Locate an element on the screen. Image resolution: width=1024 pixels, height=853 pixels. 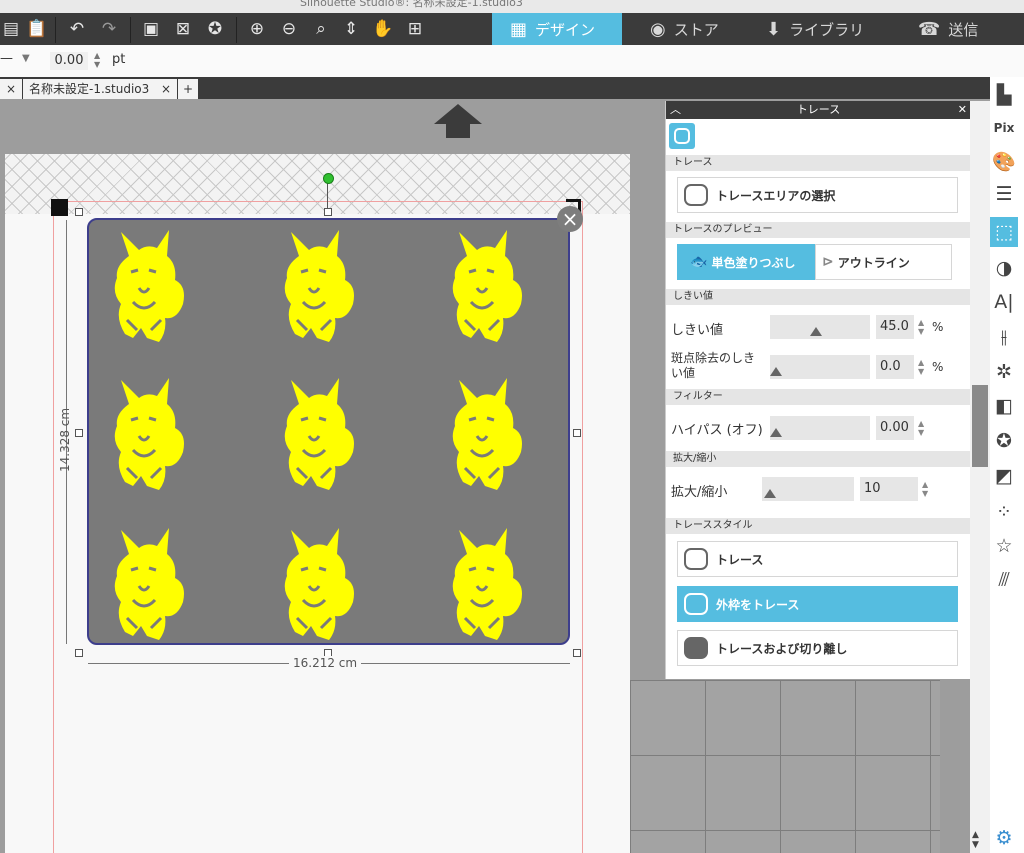
style-outer-edge-button: 外枠をトレース is located at coordinates (817, 604).